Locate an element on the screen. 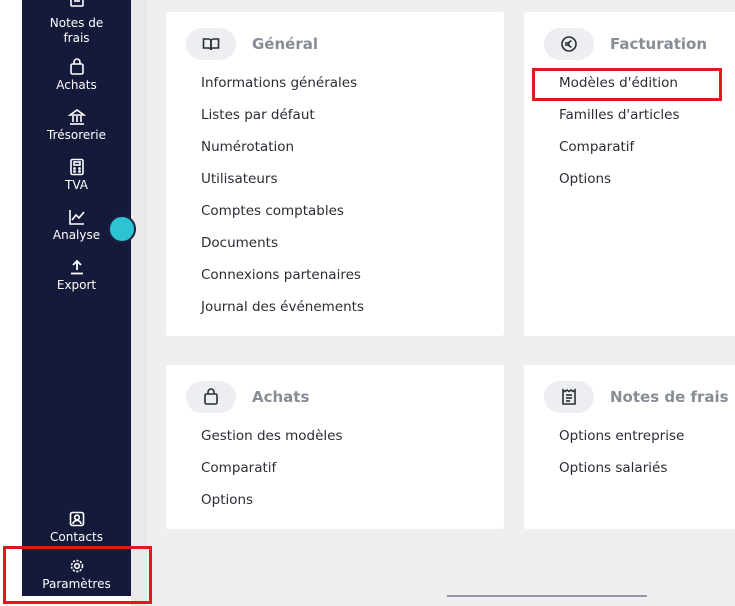 Image resolution: width=735 pixels, height=606 pixels. link-options-entreprise: Options entreprise is located at coordinates (621, 444).